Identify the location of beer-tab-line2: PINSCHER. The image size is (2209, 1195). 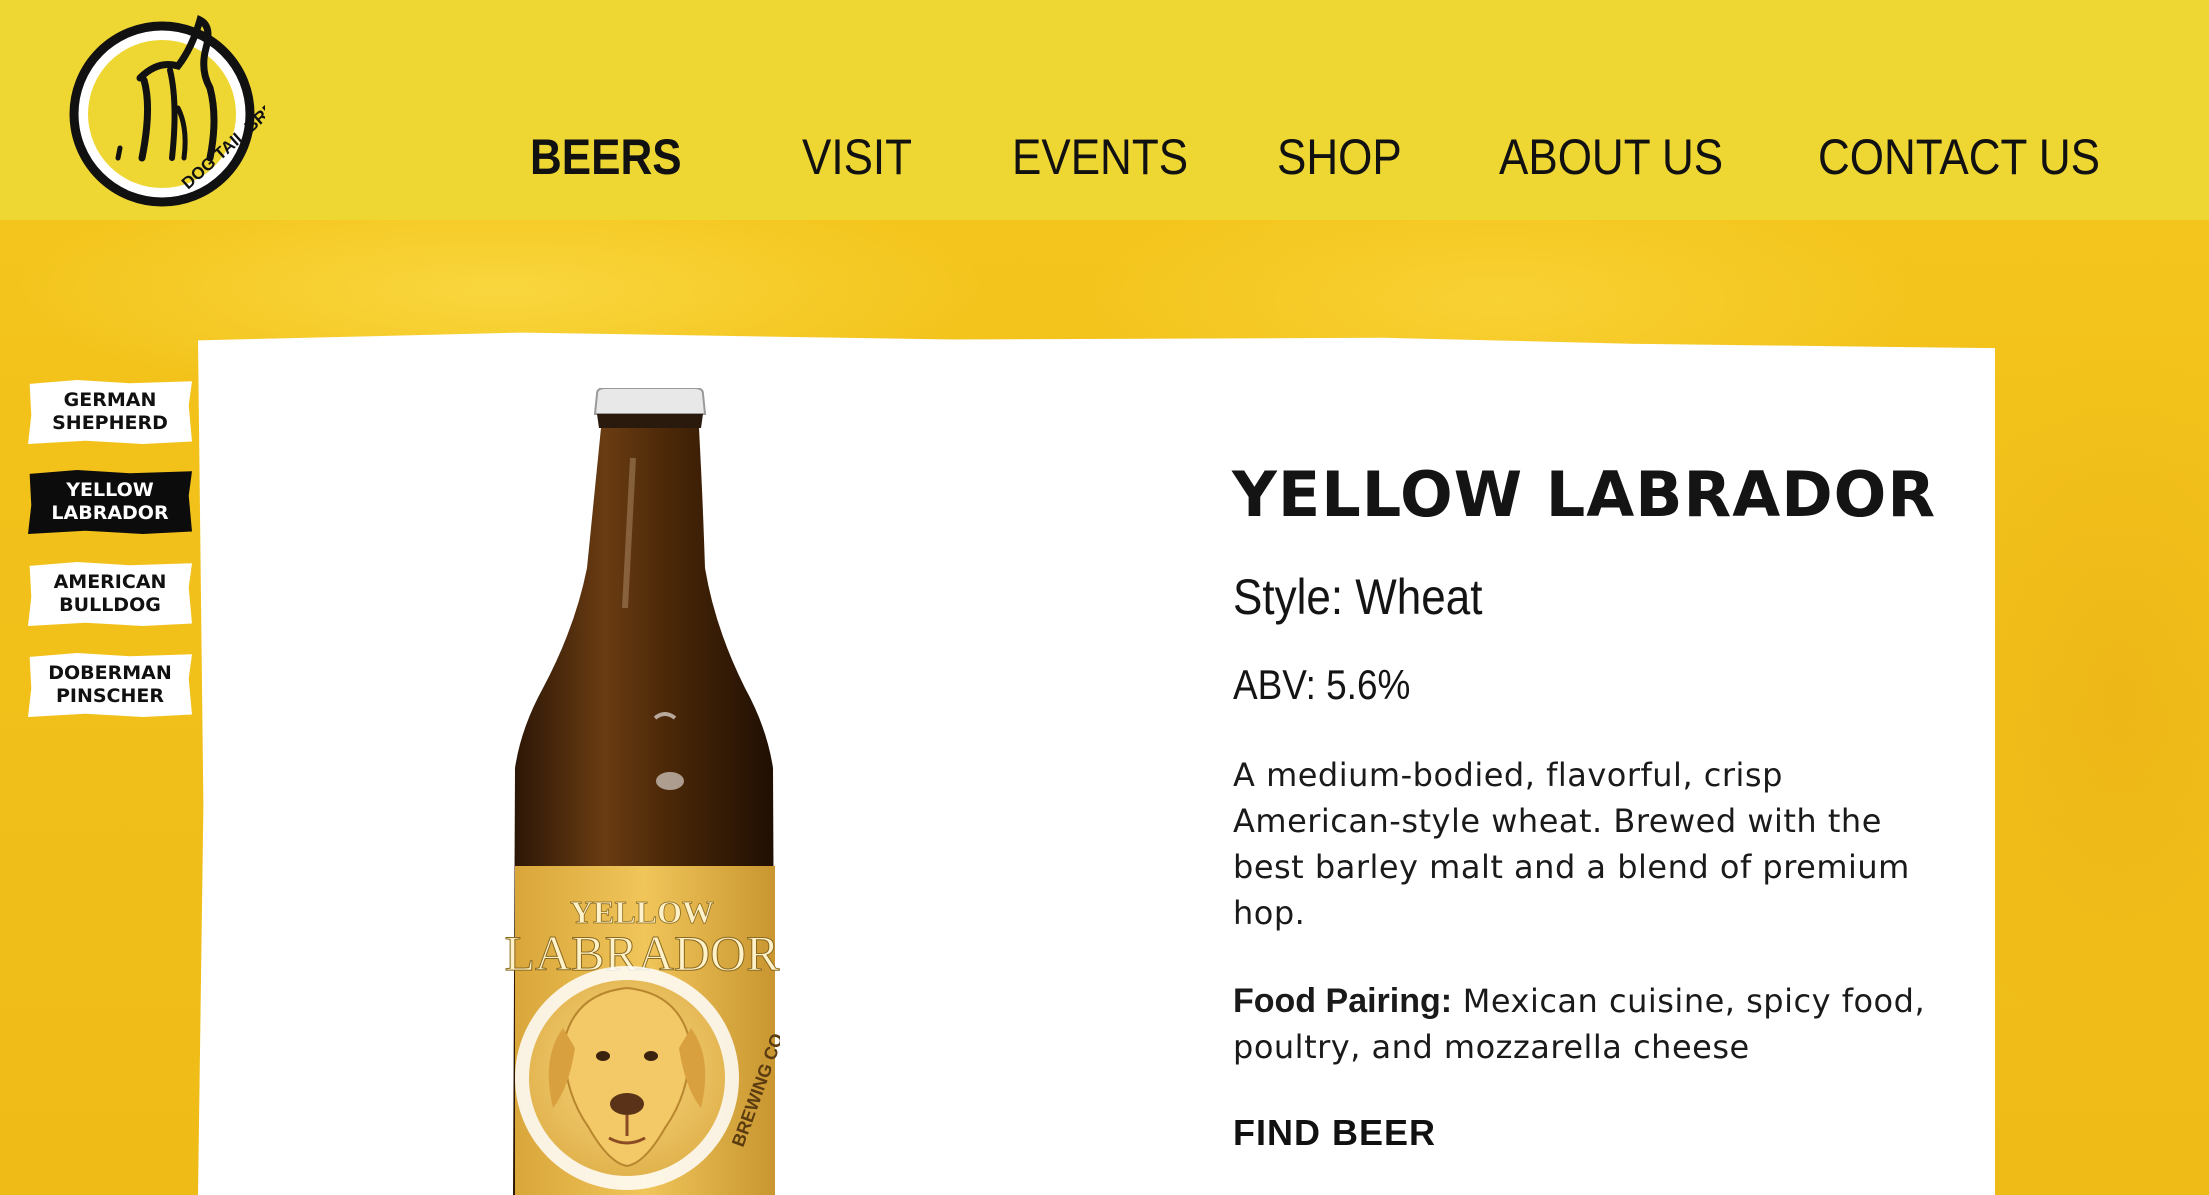
(110, 696).